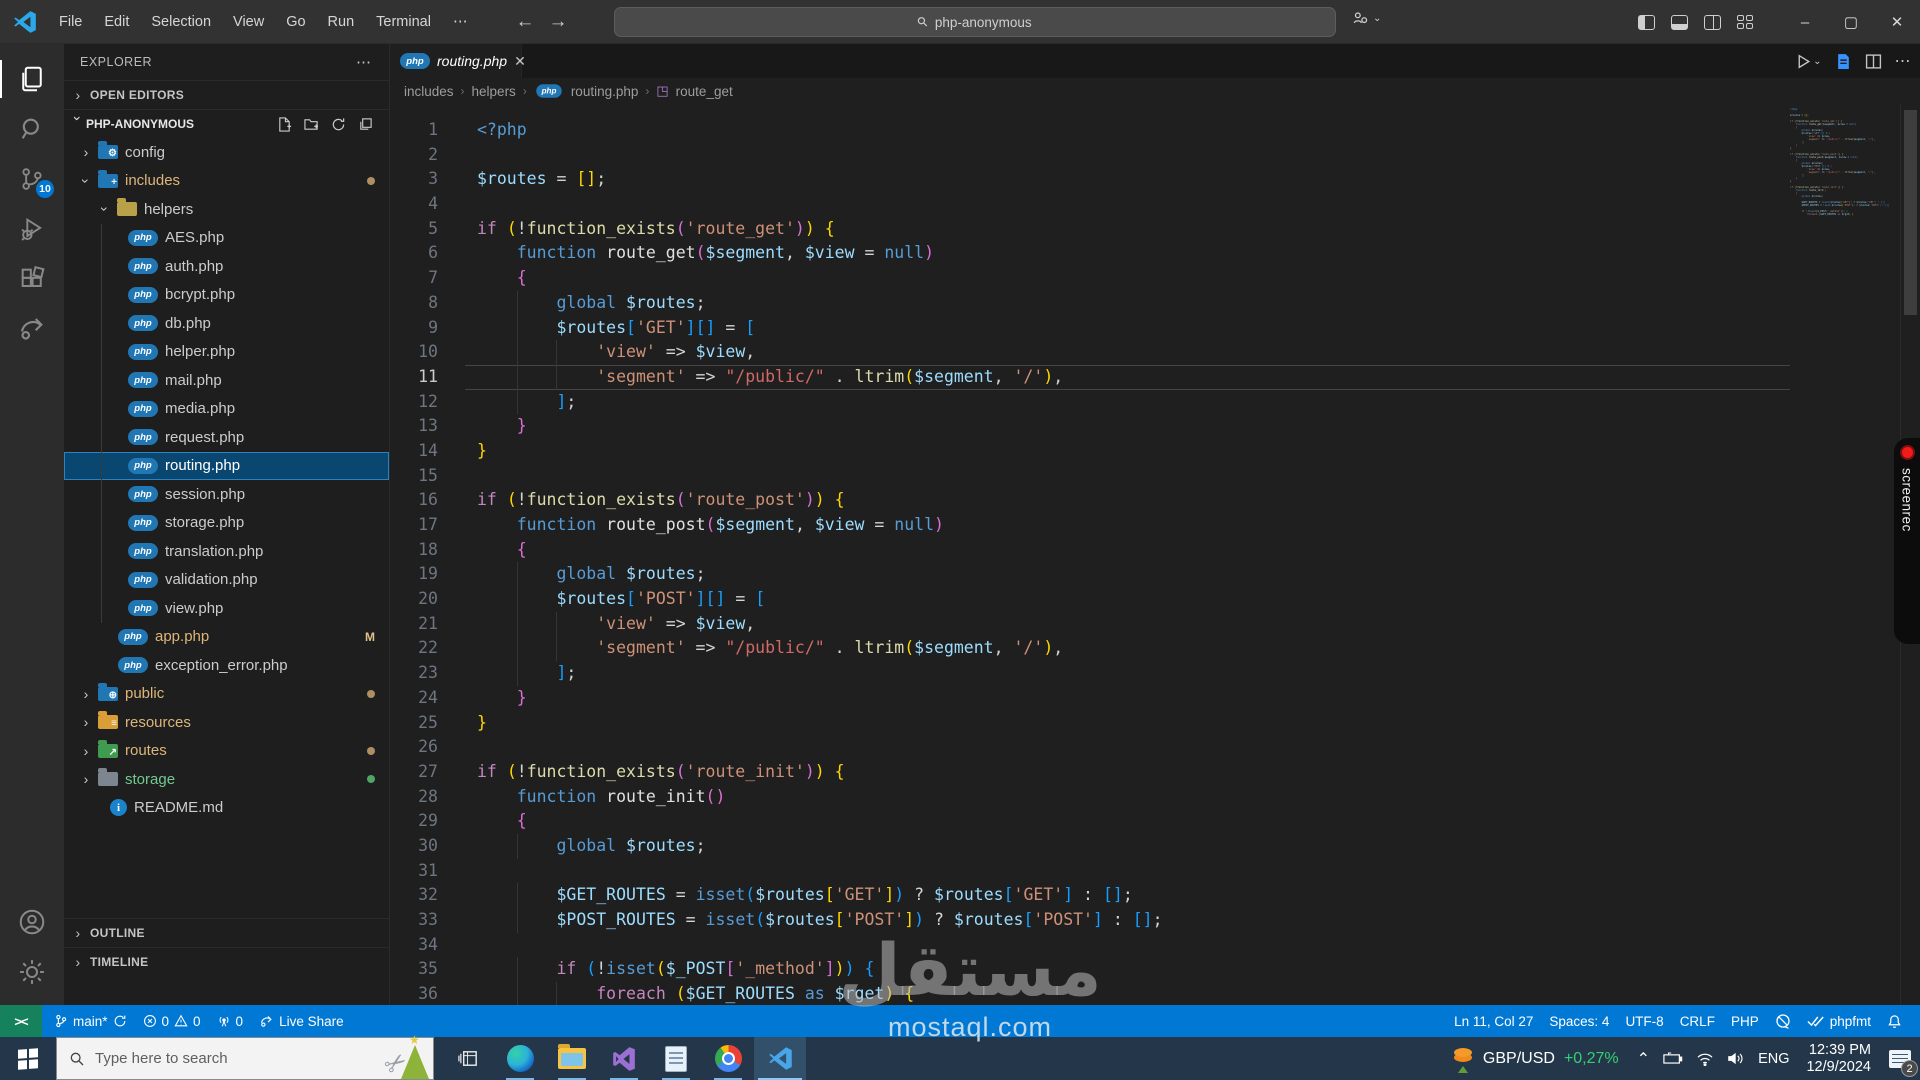 The image size is (1920, 1080). What do you see at coordinates (1736, 1058) in the screenshot?
I see `speaker-icon` at bounding box center [1736, 1058].